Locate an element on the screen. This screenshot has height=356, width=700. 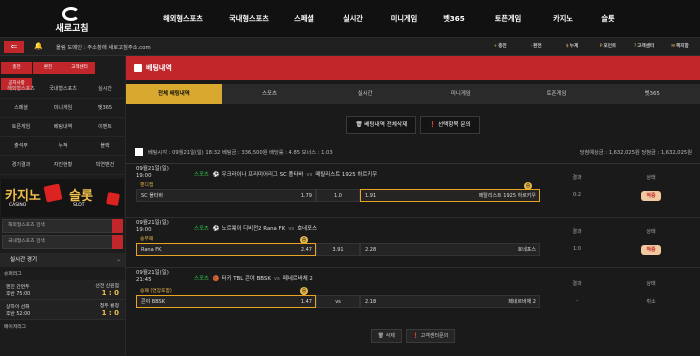
tab-token: 토픈게임 is located at coordinates (557, 94).